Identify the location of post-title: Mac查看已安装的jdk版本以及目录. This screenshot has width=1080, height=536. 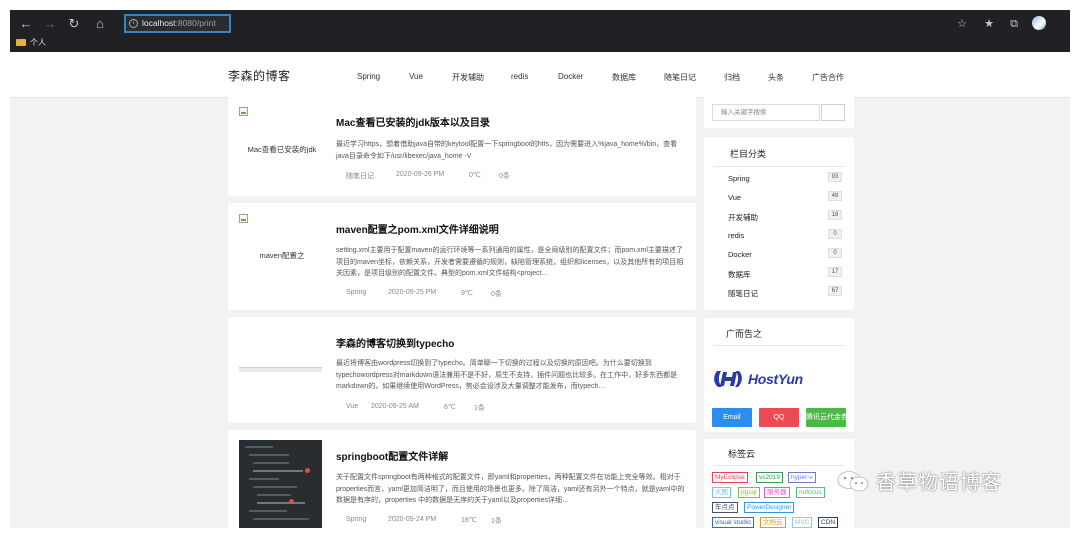
(413, 121).